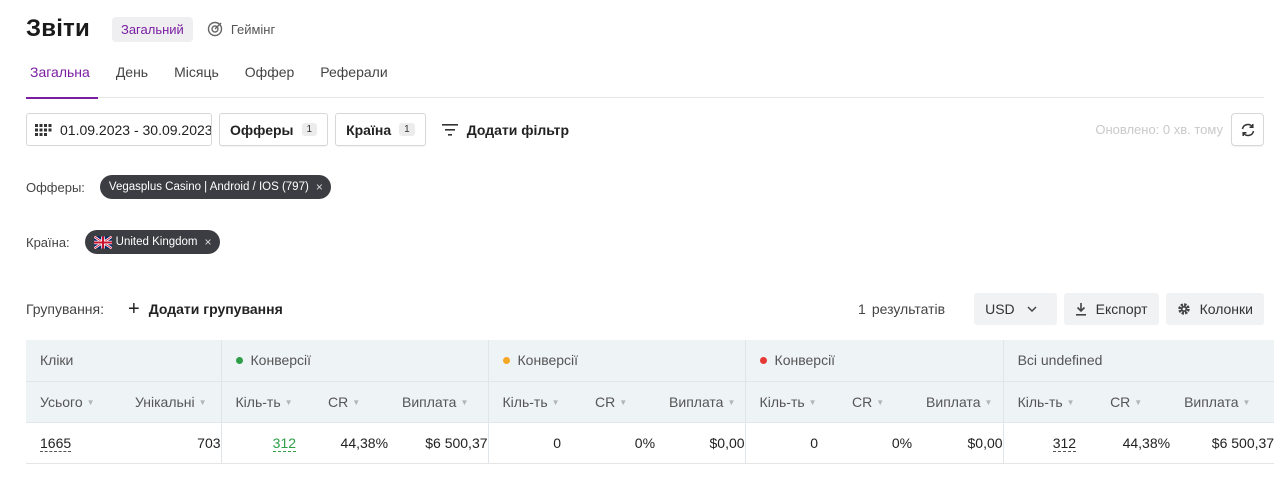  I want to click on add-grouping-label: Додати групування, so click(215, 309).